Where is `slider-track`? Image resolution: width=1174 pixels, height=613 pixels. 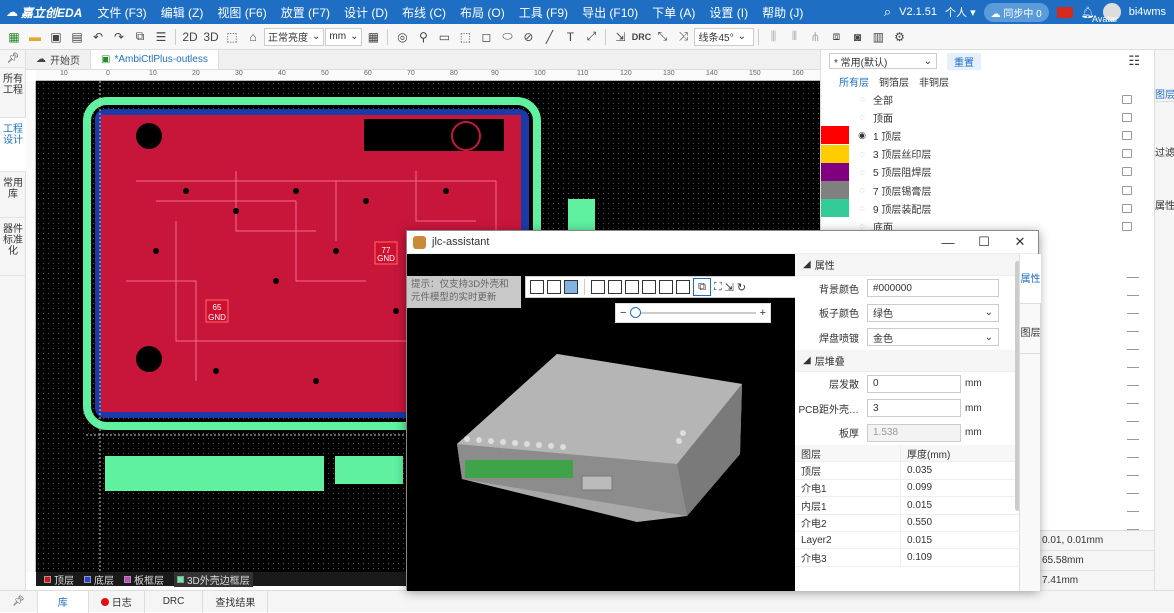 slider-track is located at coordinates (693, 312).